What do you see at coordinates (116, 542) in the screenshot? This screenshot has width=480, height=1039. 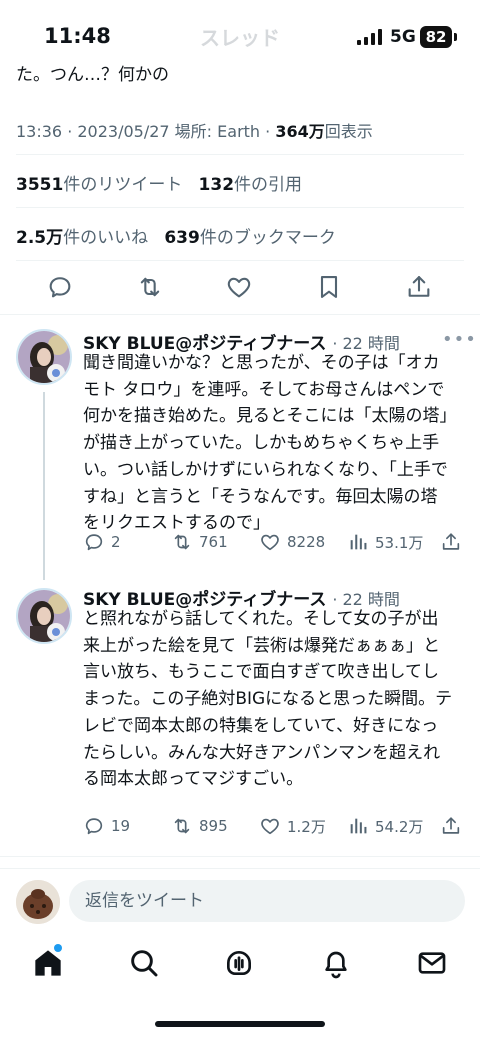 I see `reply-count: 2` at bounding box center [116, 542].